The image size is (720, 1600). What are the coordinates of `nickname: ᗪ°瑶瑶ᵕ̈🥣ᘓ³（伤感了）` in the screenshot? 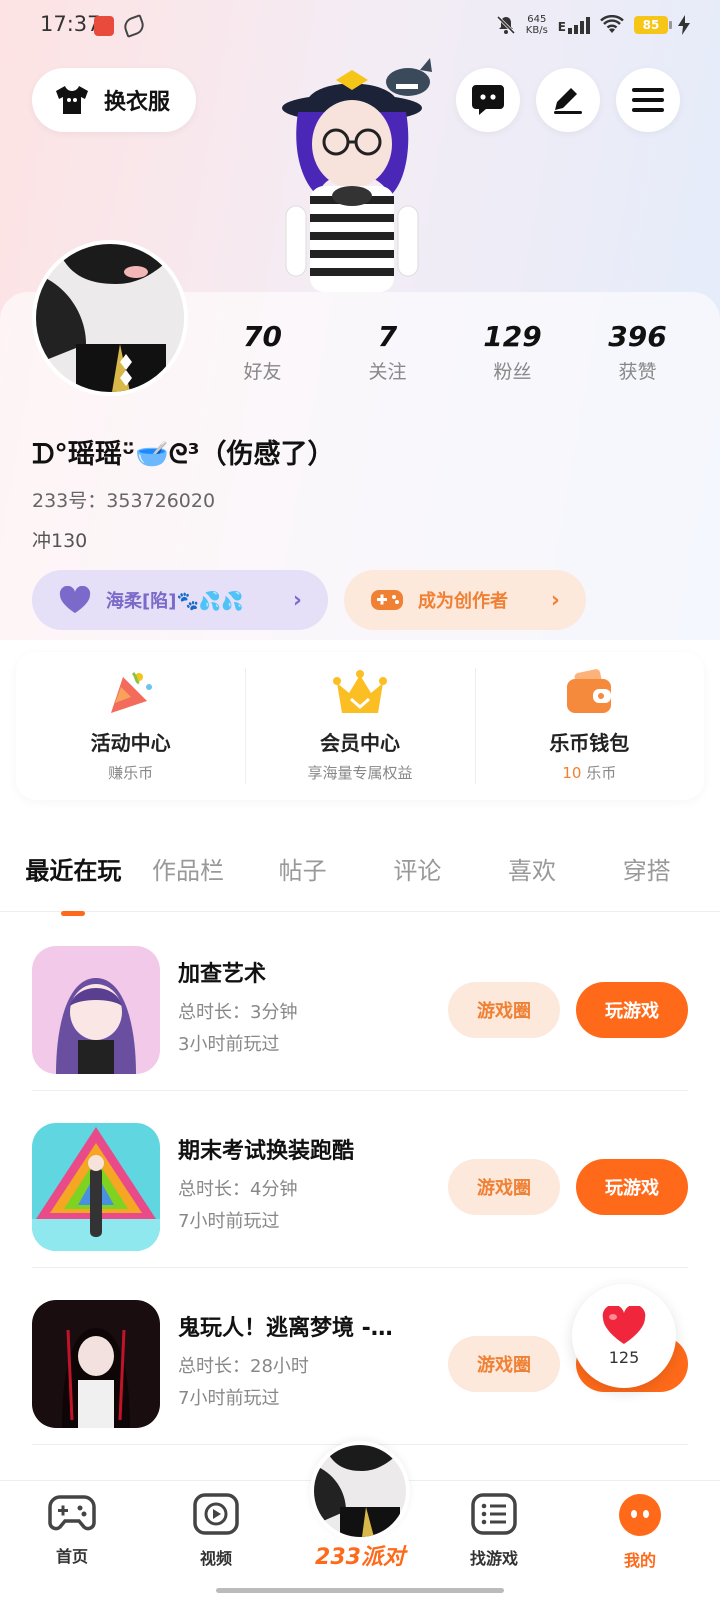 It's located at (183, 454).